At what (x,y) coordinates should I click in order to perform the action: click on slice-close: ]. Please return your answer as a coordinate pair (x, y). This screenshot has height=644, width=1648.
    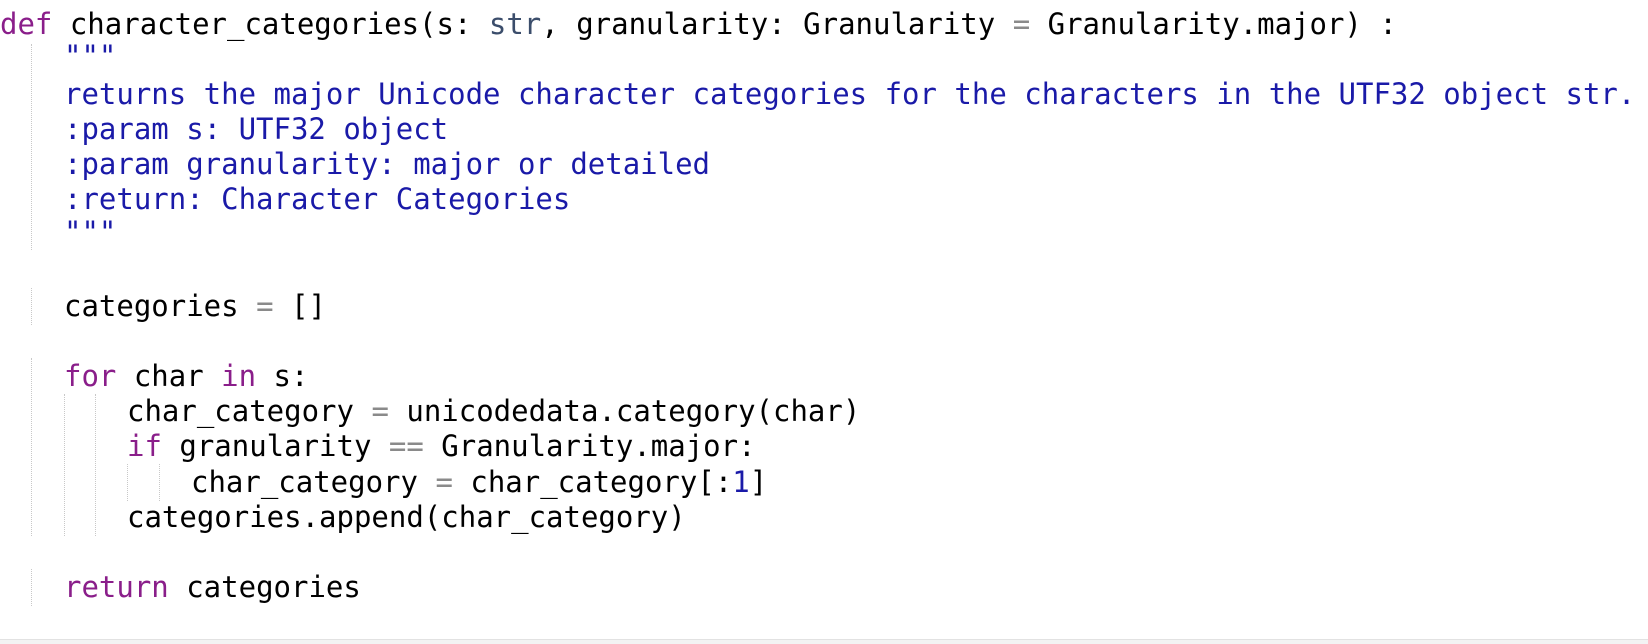
    Looking at the image, I should click on (758, 482).